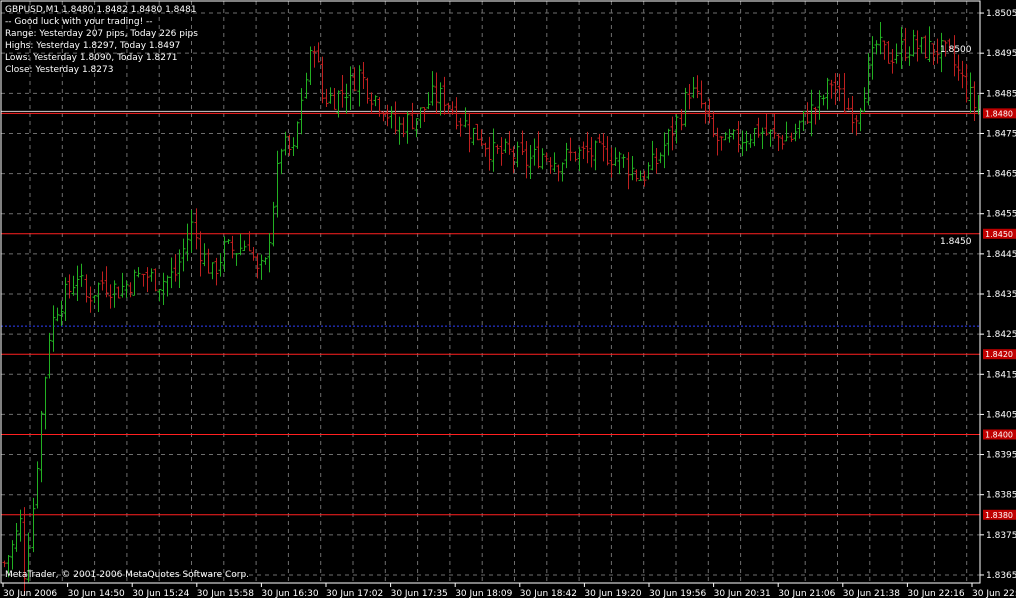 This screenshot has height=598, width=1016. What do you see at coordinates (1001, 255) in the screenshot?
I see `y-tick-label: 1.8445` at bounding box center [1001, 255].